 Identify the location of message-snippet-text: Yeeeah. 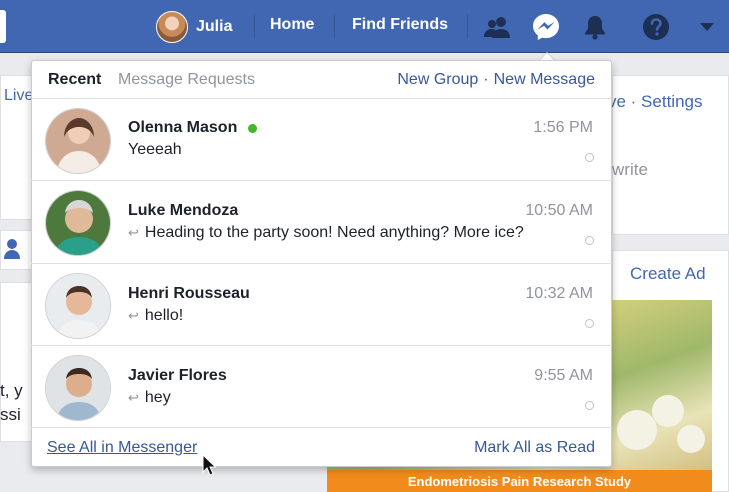
(155, 149).